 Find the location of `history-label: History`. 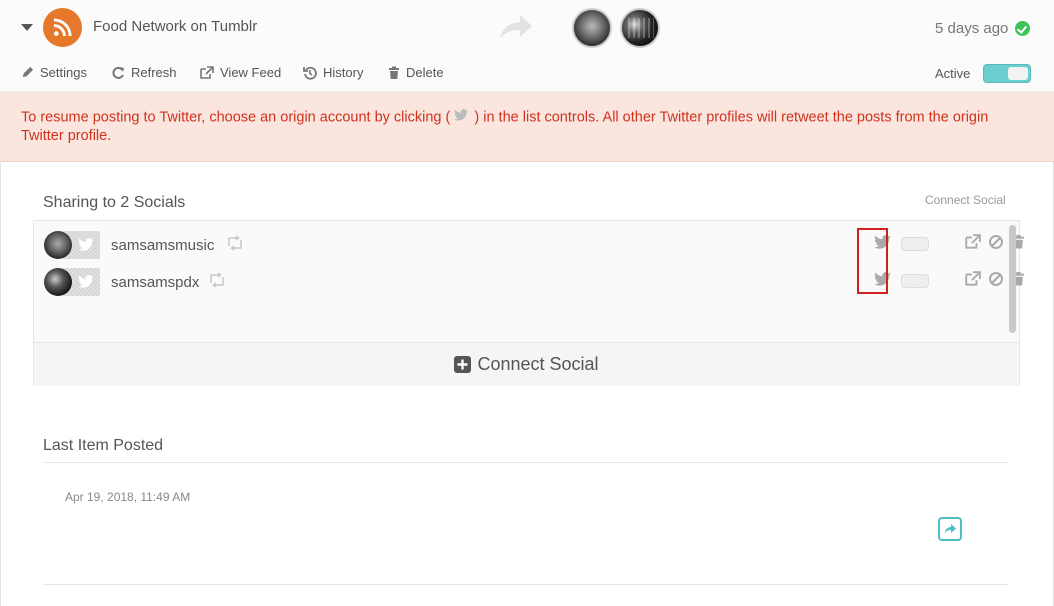

history-label: History is located at coordinates (343, 72).